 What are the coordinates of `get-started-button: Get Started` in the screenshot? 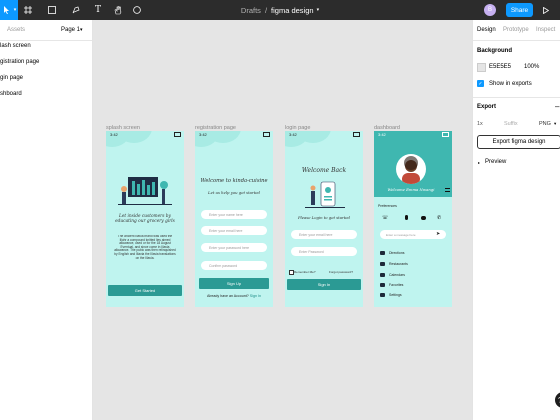 It's located at (145, 290).